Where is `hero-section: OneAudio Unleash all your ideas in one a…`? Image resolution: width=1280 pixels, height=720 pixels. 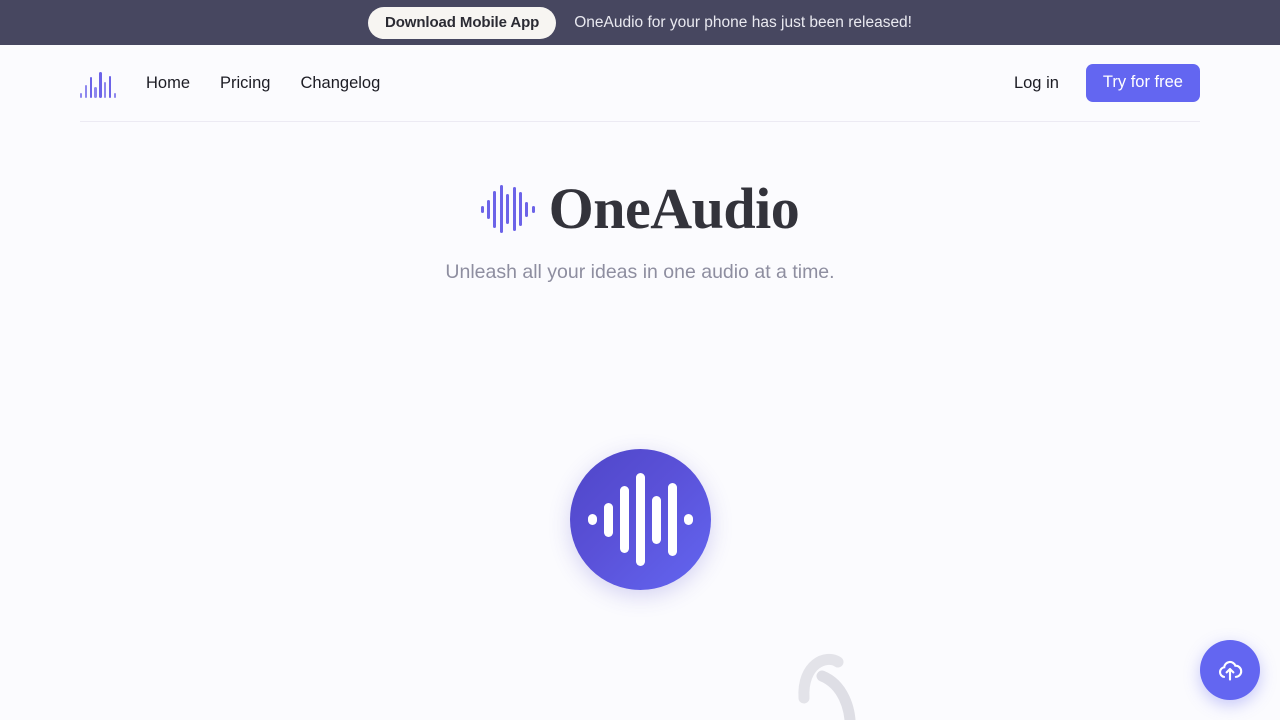
hero-section: OneAudio Unleash all your ideas in one a… is located at coordinates (640, 232).